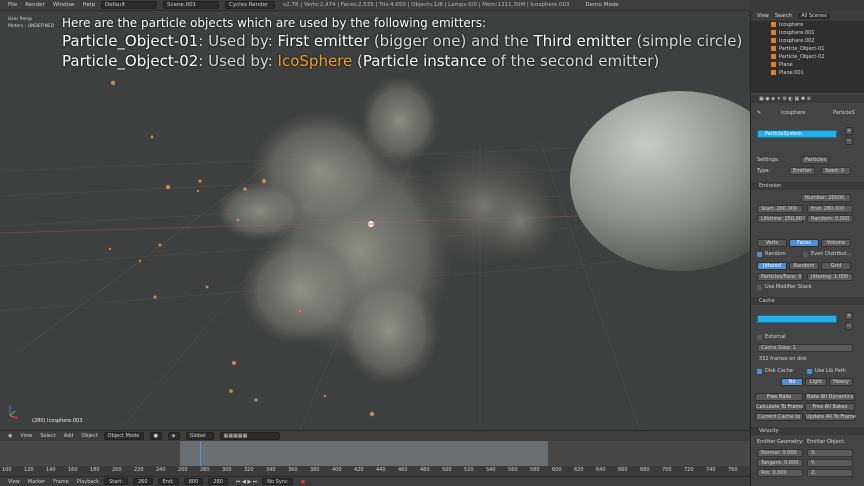  What do you see at coordinates (687, 41) in the screenshot?
I see `caption-simple-circle: (simple circle)` at bounding box center [687, 41].